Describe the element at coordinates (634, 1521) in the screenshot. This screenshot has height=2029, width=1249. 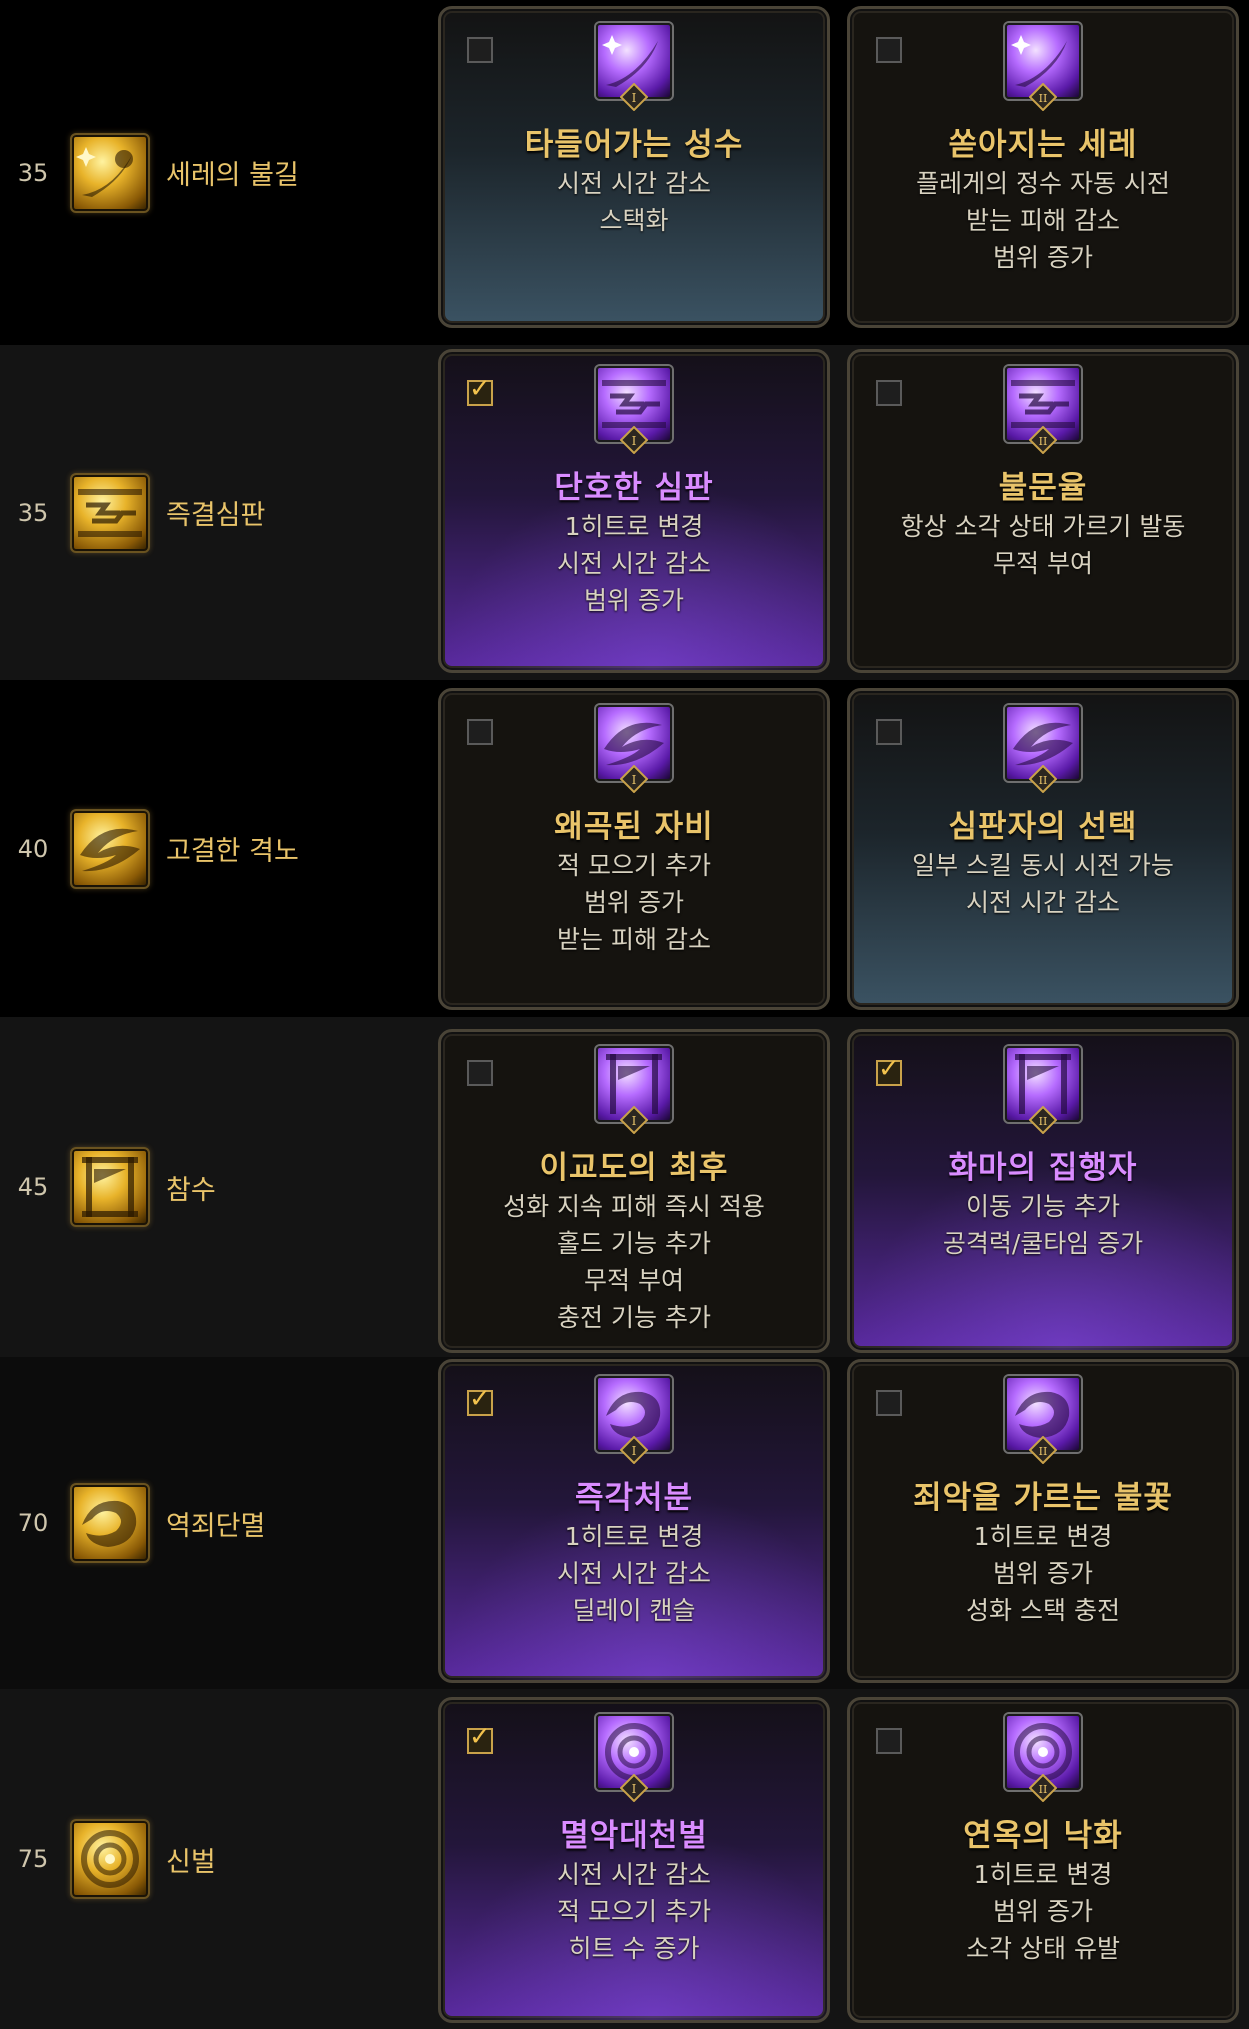
I see `tripod-card: ✓ I 즉각처분 1히트로 변경 시전 시간 감소 딜레이 캔슬` at that location.